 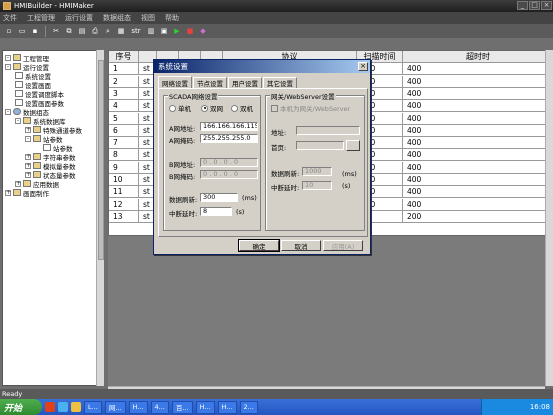 I want to click on cell-index: 5, so click(x=124, y=118).